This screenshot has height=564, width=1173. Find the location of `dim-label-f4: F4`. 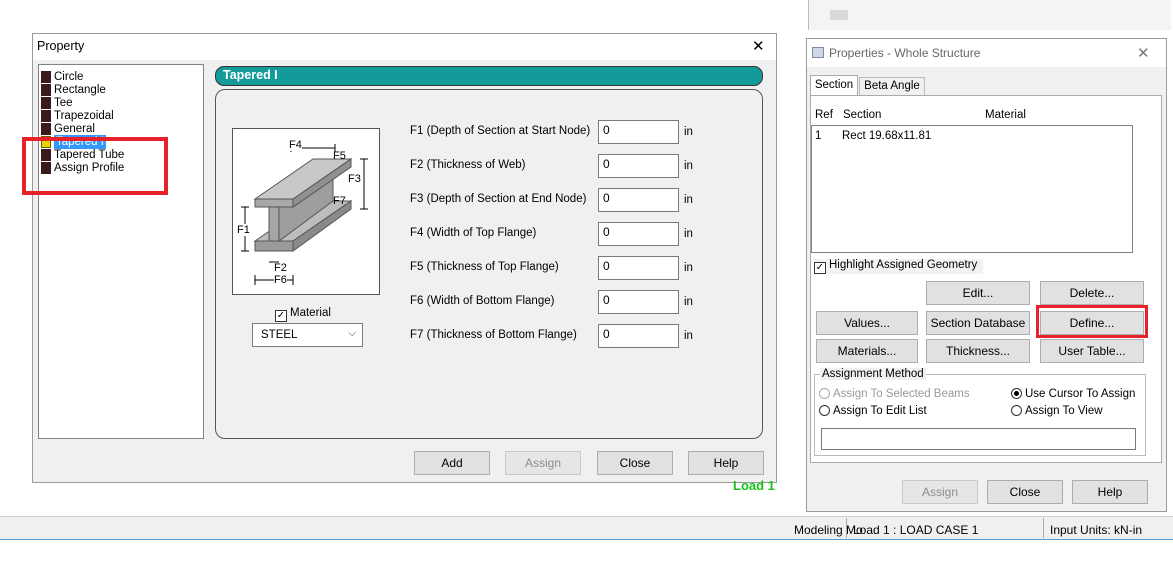

dim-label-f4: F4 is located at coordinates (295, 145).